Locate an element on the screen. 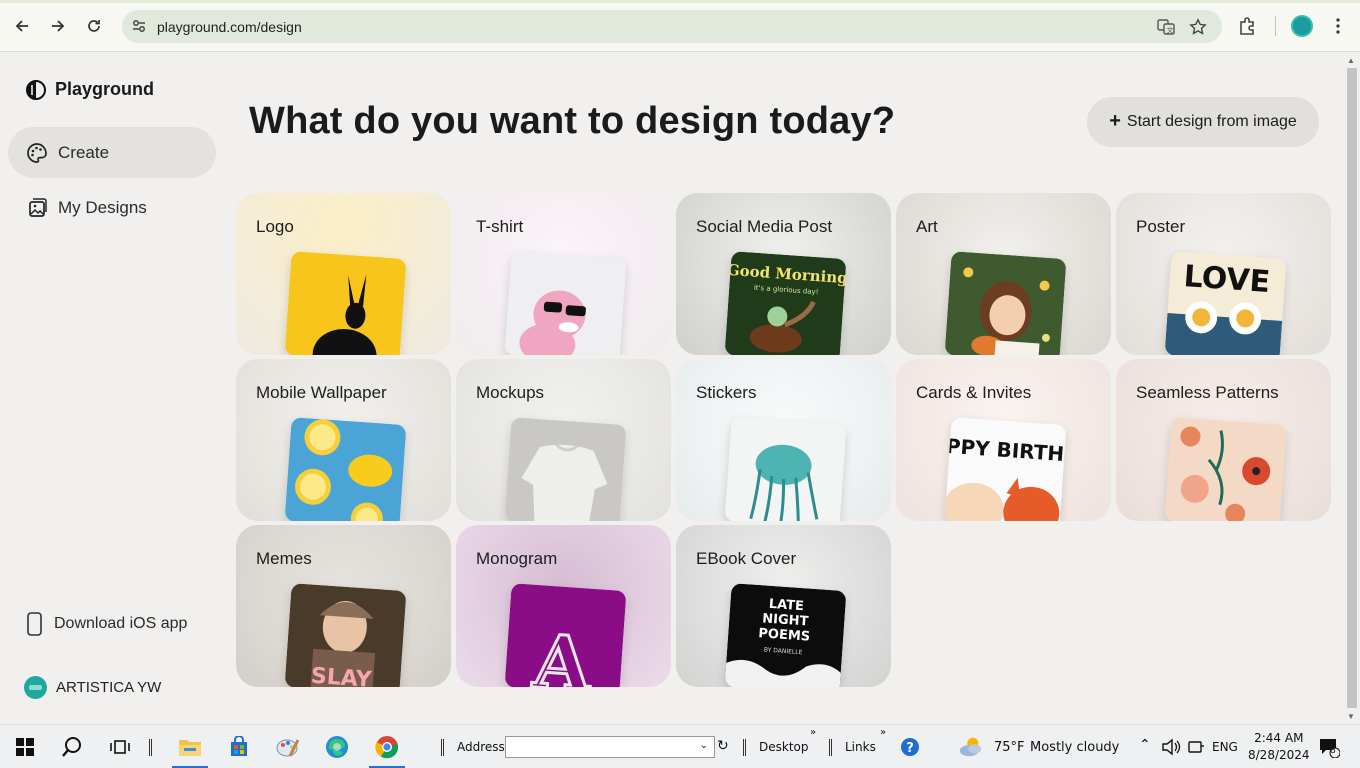 The image size is (1360, 768). design-card-logo: Logo is located at coordinates (343, 274).